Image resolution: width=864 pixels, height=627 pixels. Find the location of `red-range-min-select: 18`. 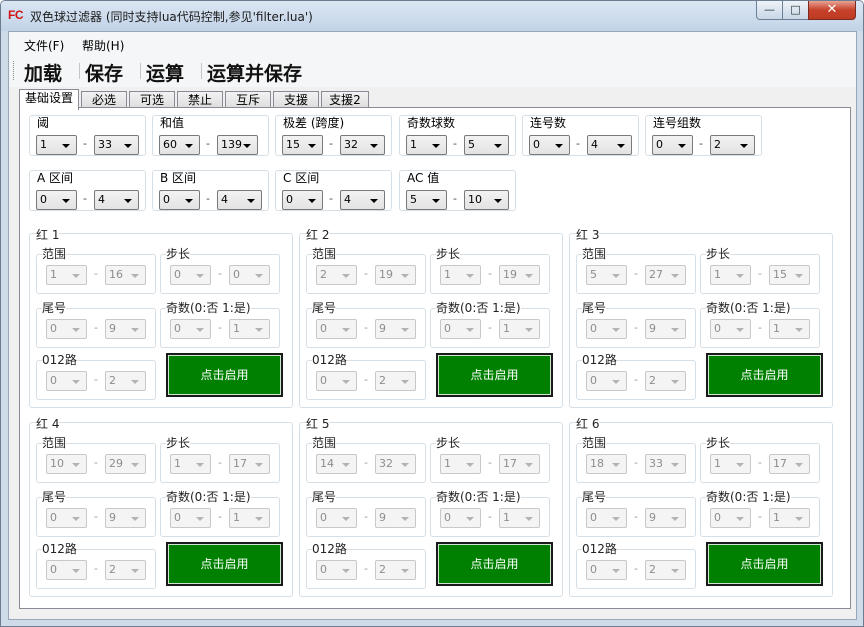

red-range-min-select: 18 is located at coordinates (606, 464).